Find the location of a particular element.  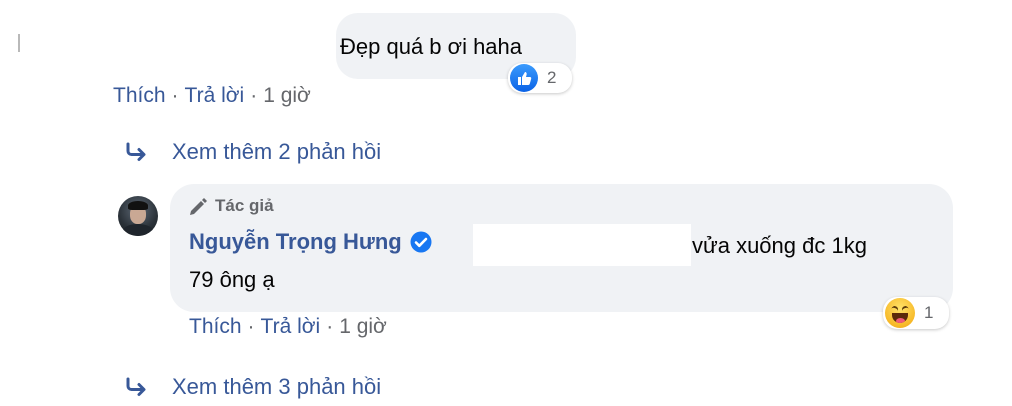

reply-text-line-1: vửa xuống đc 1kg is located at coordinates (779, 245).